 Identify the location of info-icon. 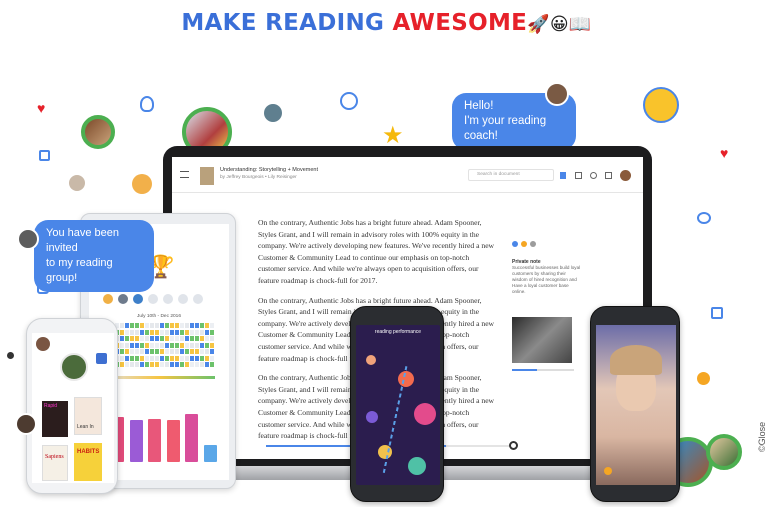
(593, 175).